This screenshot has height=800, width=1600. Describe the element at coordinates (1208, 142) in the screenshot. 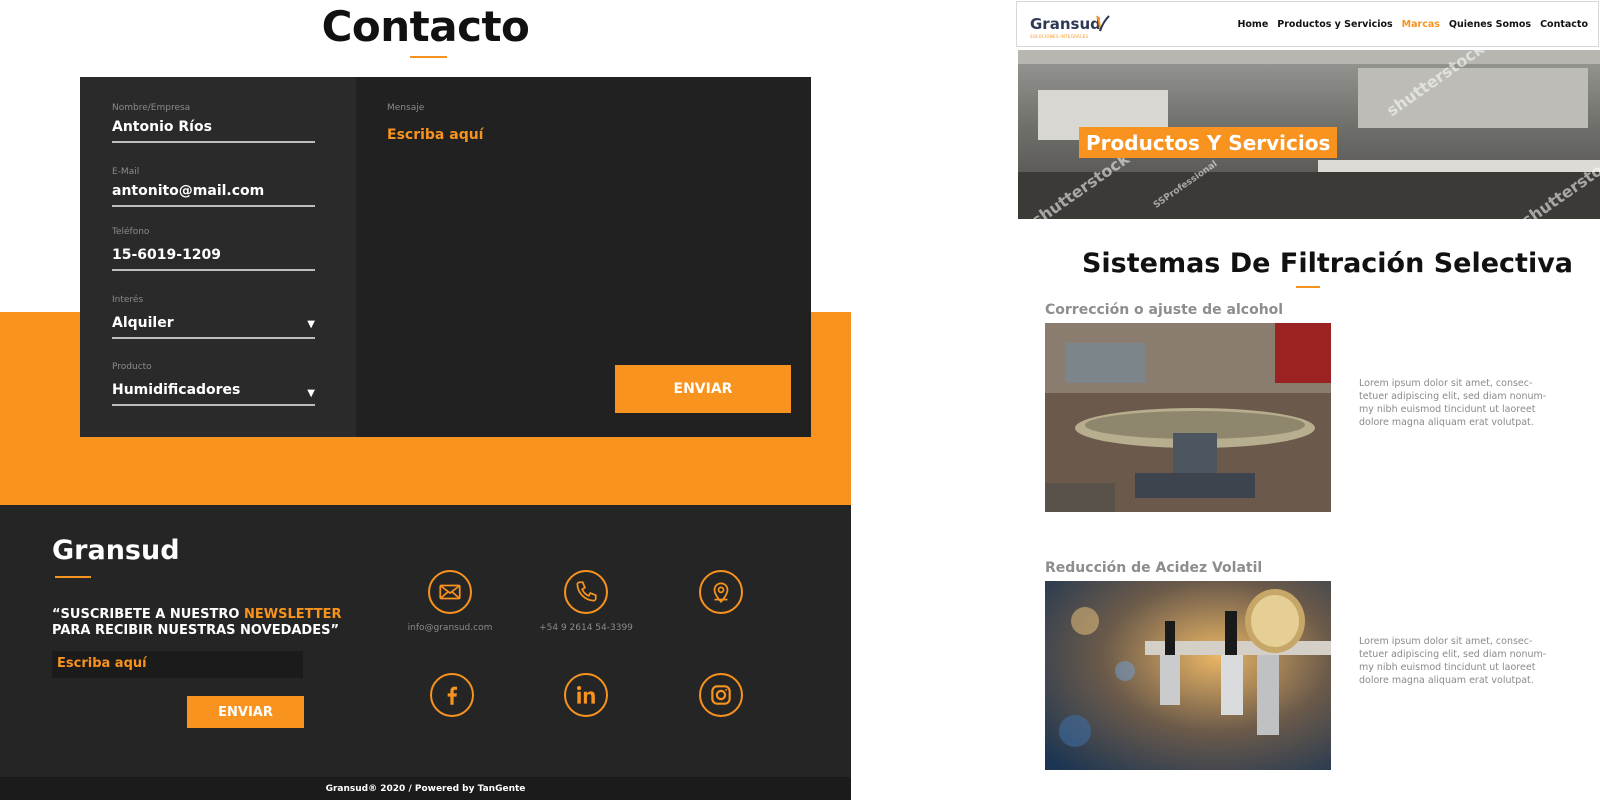

I see `hero-title: Productos Y Servicios` at that location.